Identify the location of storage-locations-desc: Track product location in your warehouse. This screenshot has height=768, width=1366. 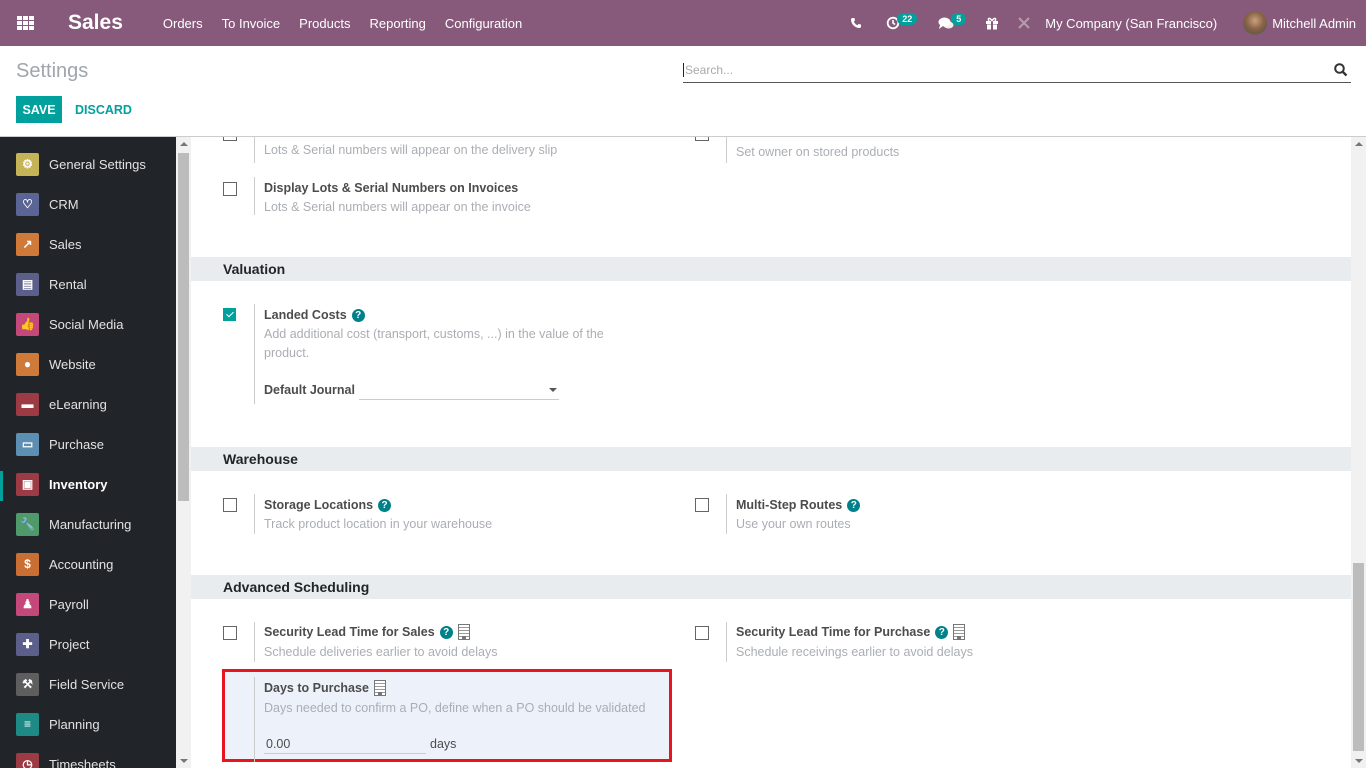
(378, 524).